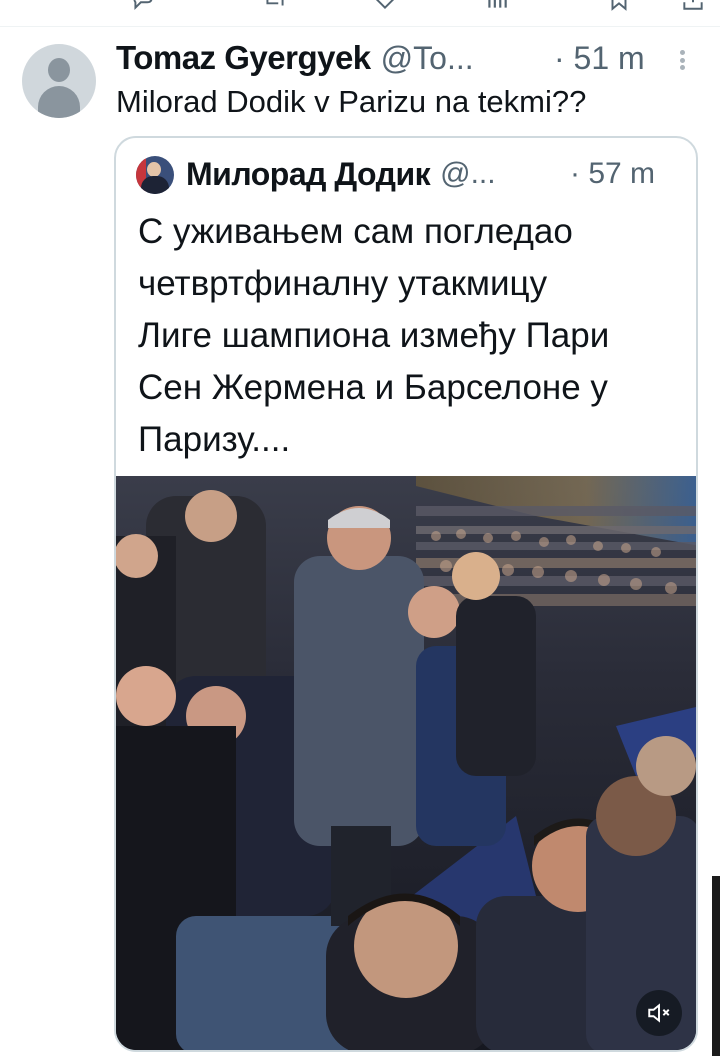 The height and width of the screenshot is (1056, 720). I want to click on bookmark-icon, so click(619, 6).